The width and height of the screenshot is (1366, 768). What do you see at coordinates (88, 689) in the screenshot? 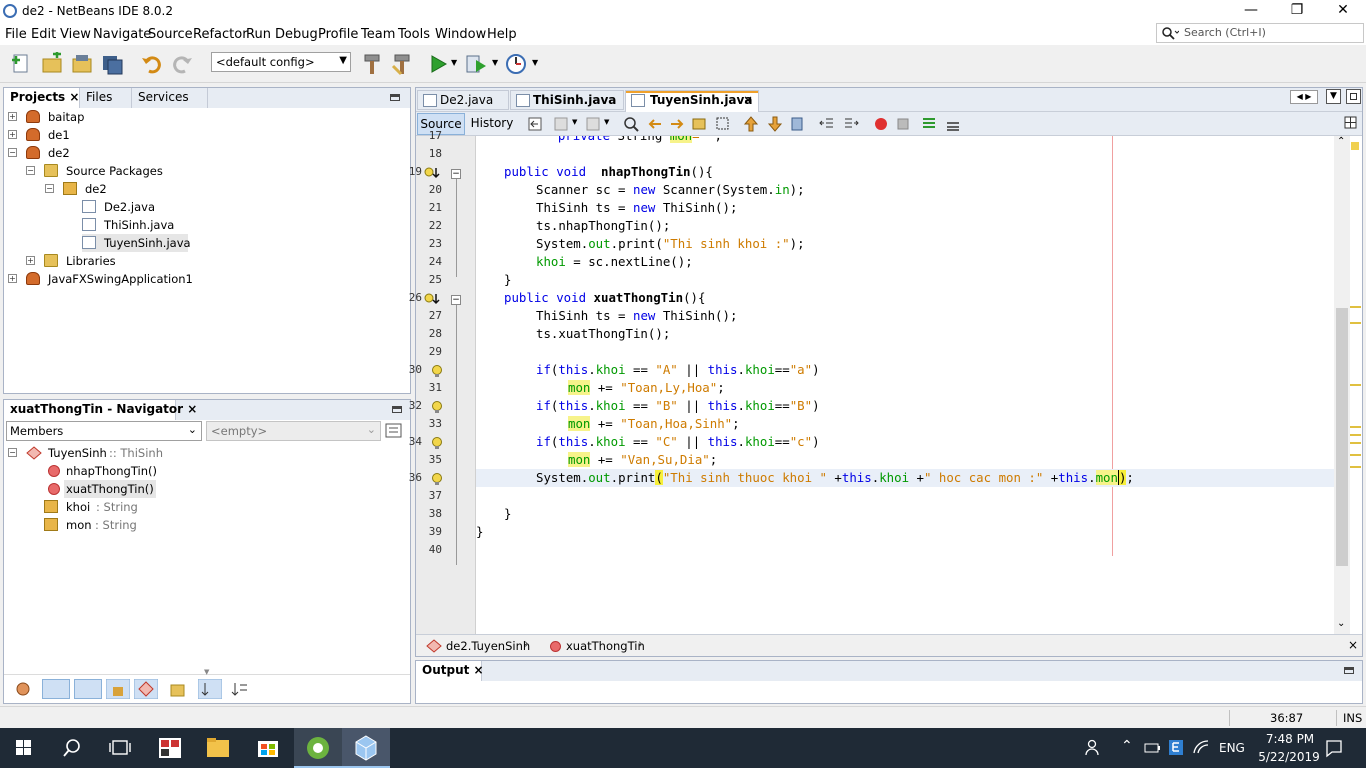
I see `filter-static-toggle` at bounding box center [88, 689].